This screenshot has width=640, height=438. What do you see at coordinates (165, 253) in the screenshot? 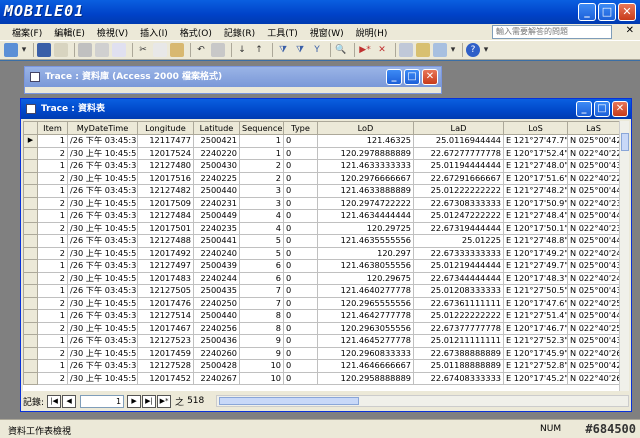
I see `table-cell: 12017492` at bounding box center [165, 253].